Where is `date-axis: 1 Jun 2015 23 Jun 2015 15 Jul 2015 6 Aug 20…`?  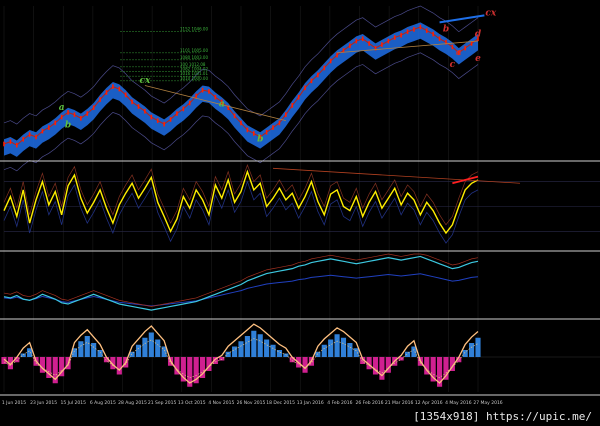
date-axis: 1 Jun 2015 23 Jun 2015 15 Jul 2015 6 Aug 20… is located at coordinates (252, 403).